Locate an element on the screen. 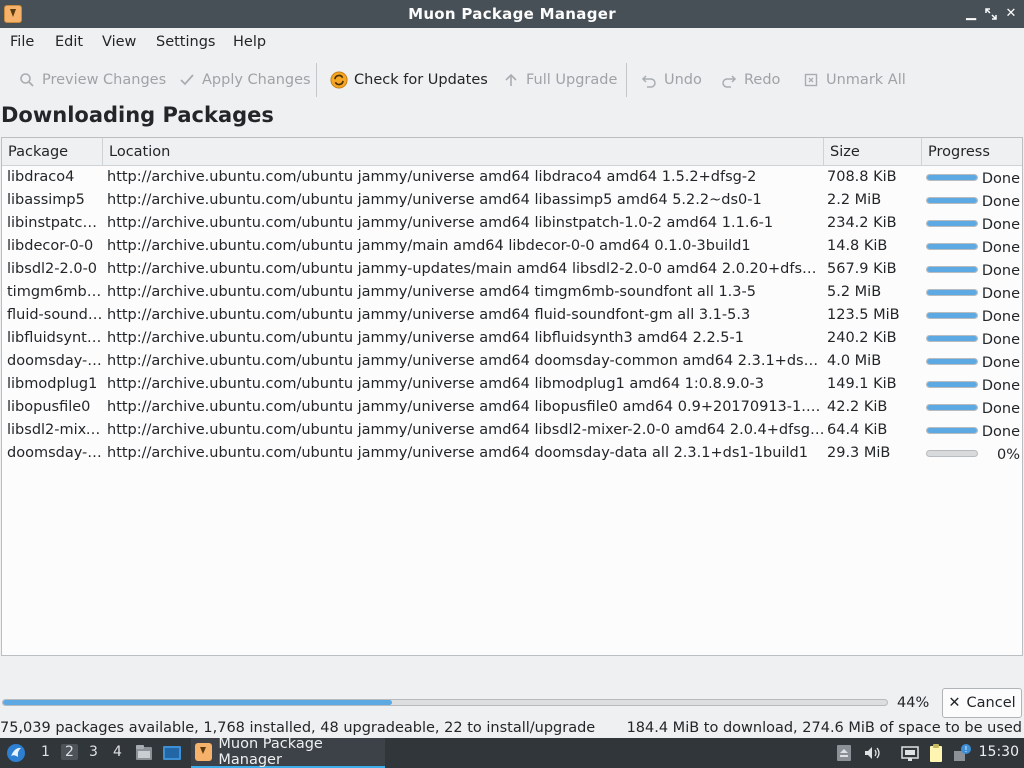  volume-icon is located at coordinates (872, 753).